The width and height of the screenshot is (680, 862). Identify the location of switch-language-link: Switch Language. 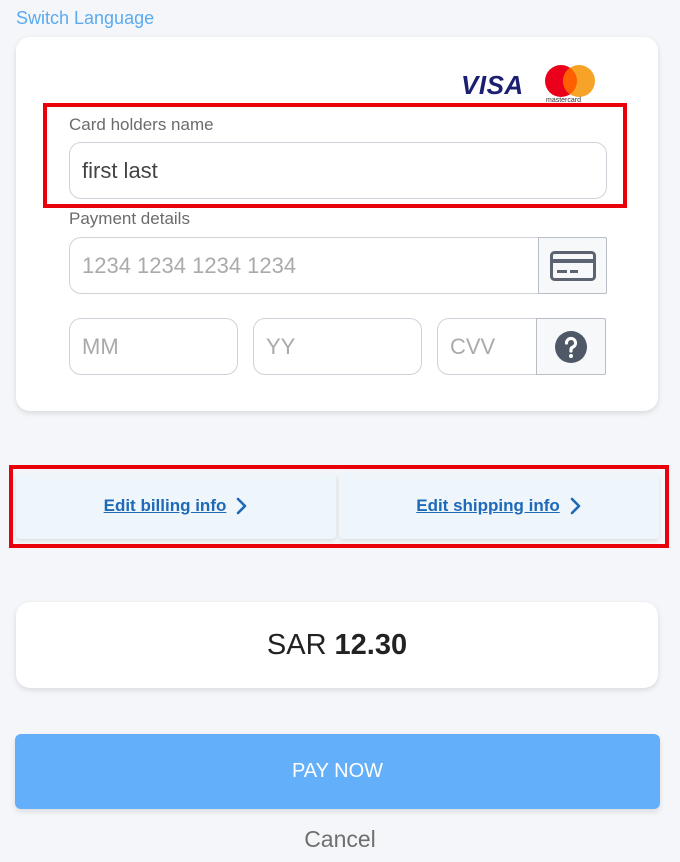
(85, 18).